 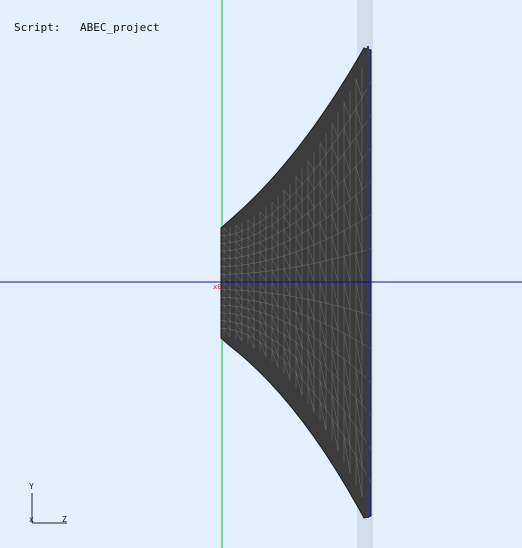 What do you see at coordinates (31, 519) in the screenshot?
I see `triad-x-label: x` at bounding box center [31, 519].